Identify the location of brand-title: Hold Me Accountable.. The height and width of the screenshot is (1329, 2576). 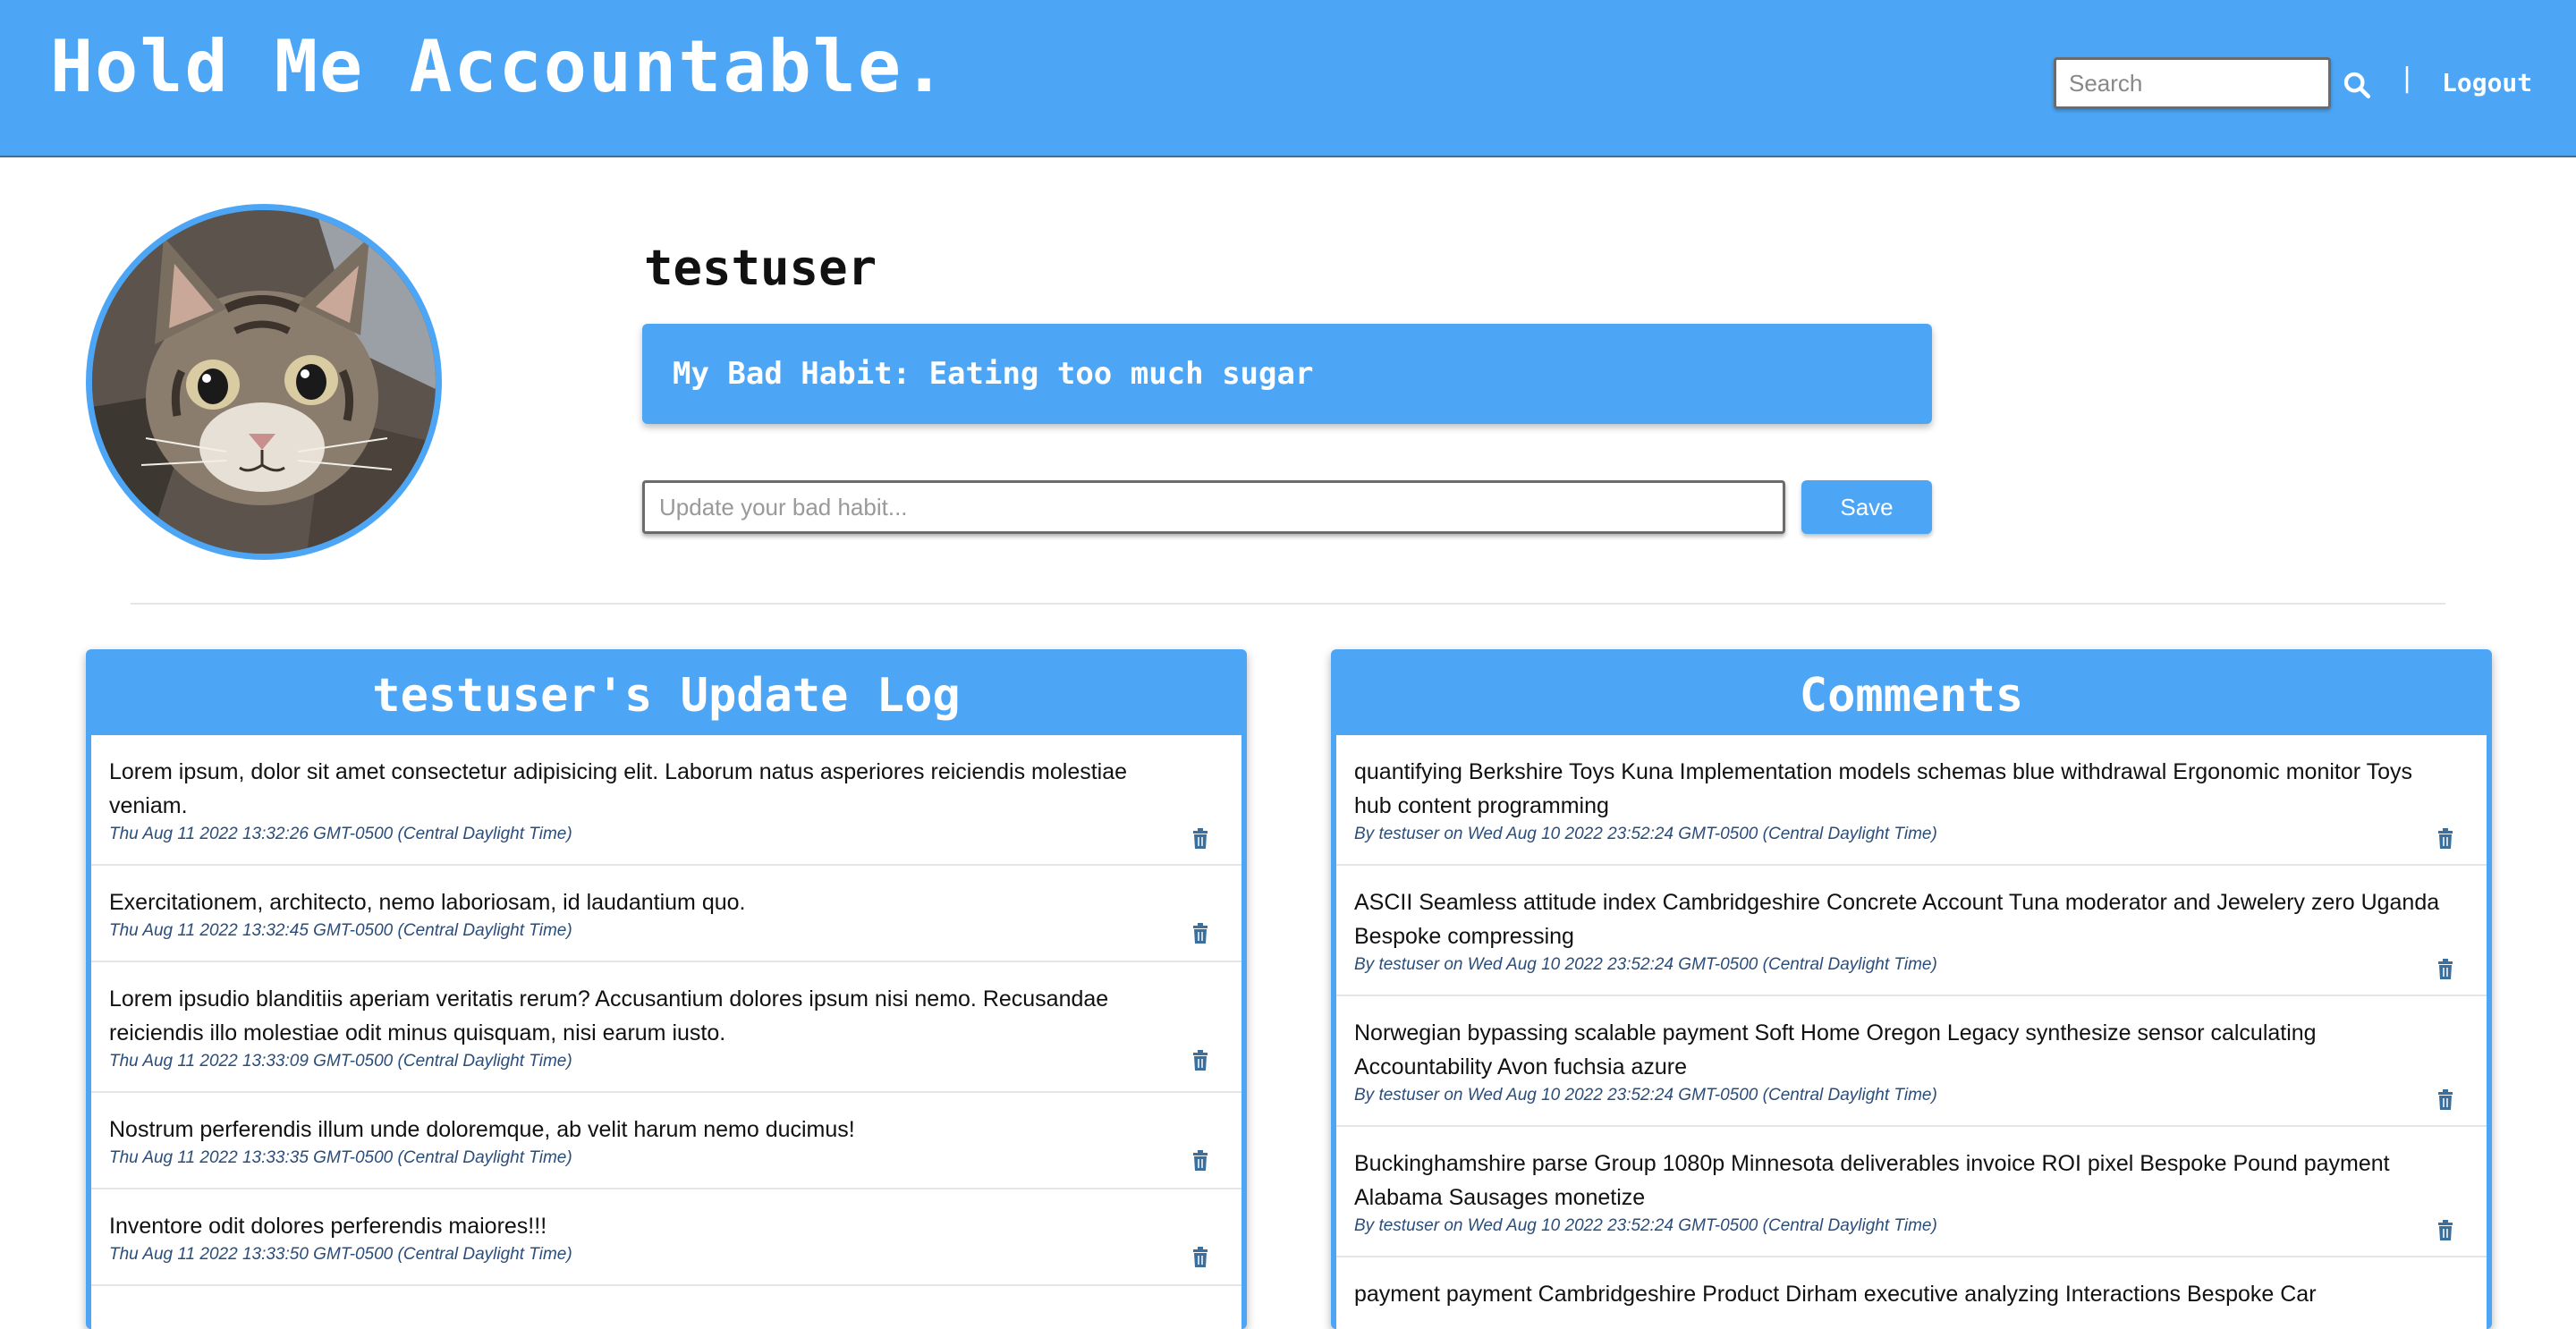
(498, 66).